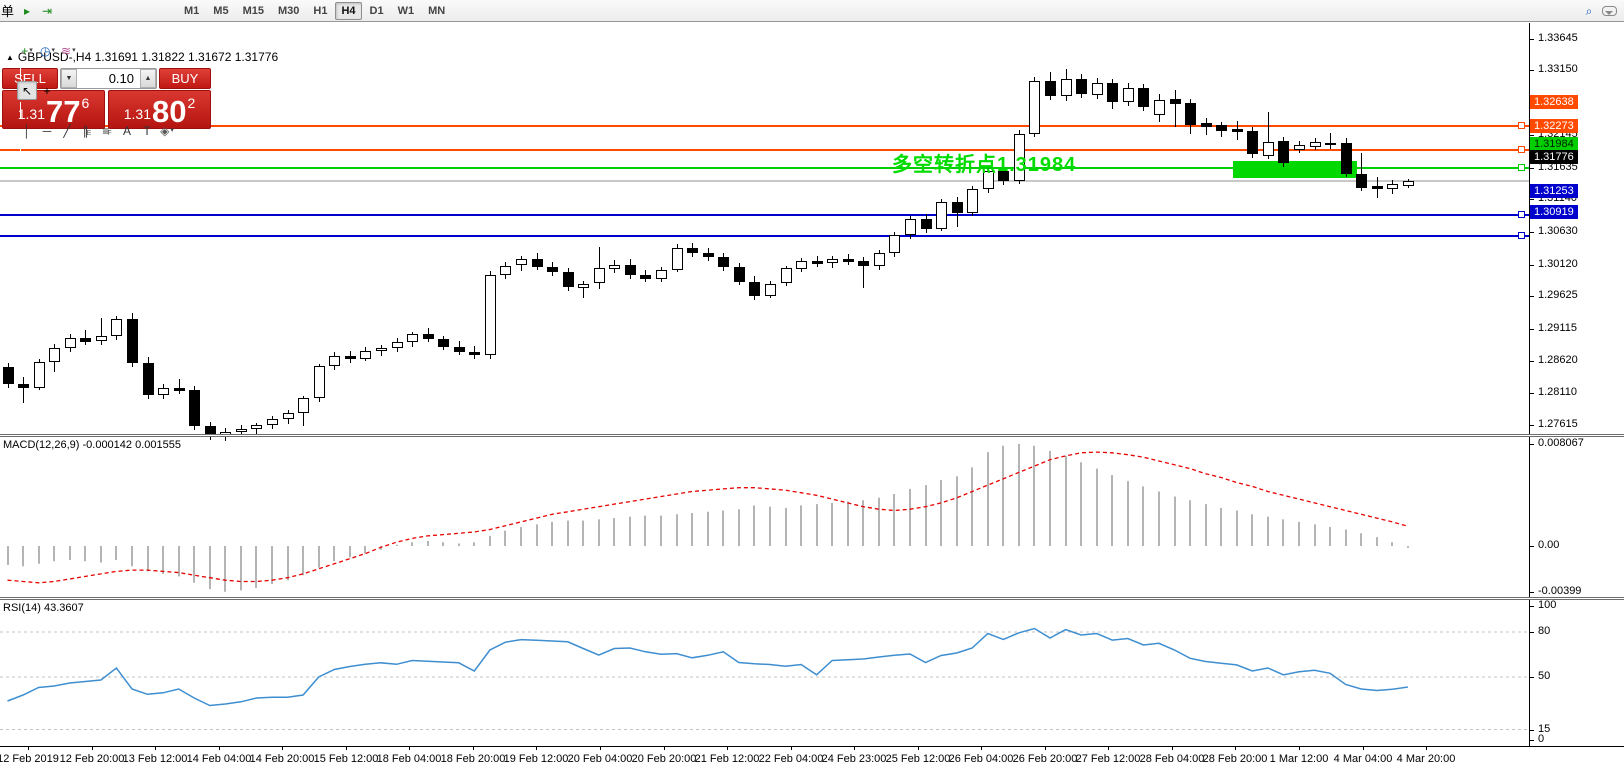 The width and height of the screenshot is (1624, 773). What do you see at coordinates (764, 236) in the screenshot?
I see `level-line-1.30919` at bounding box center [764, 236].